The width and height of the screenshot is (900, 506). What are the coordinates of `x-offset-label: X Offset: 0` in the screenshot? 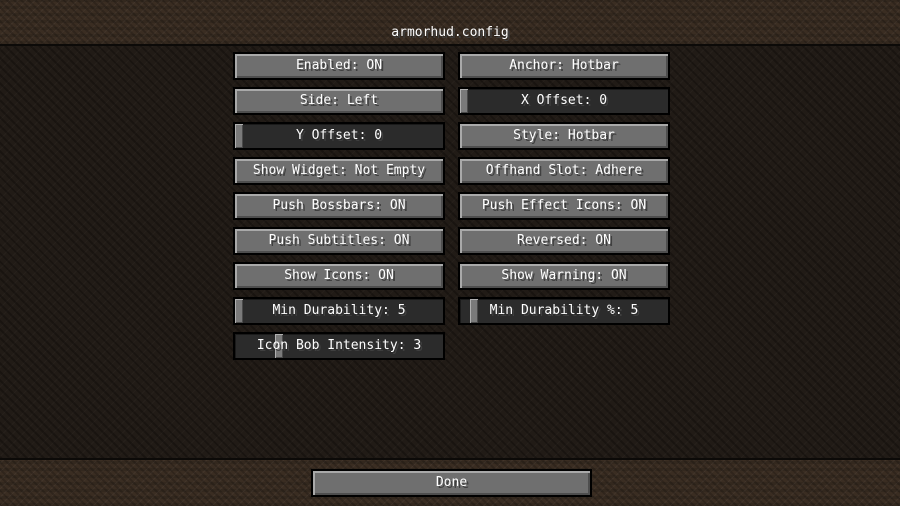 It's located at (564, 100).